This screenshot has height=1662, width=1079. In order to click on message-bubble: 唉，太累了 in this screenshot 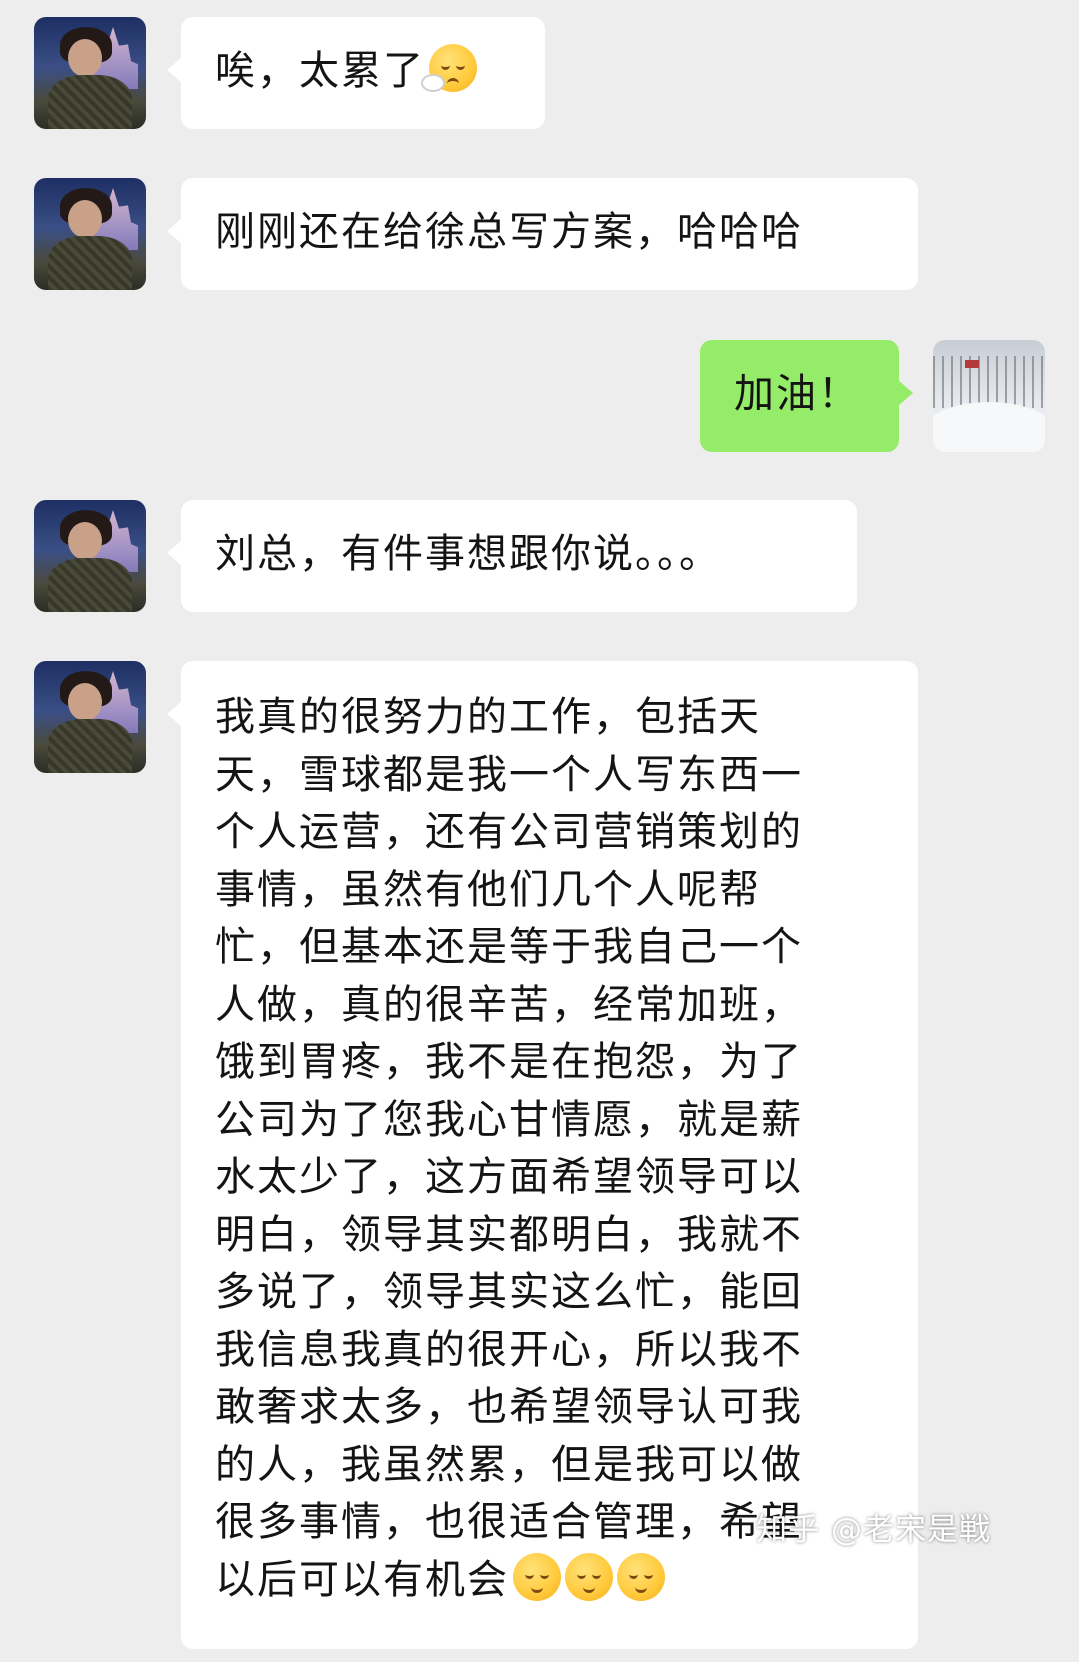, I will do `click(356, 73)`.